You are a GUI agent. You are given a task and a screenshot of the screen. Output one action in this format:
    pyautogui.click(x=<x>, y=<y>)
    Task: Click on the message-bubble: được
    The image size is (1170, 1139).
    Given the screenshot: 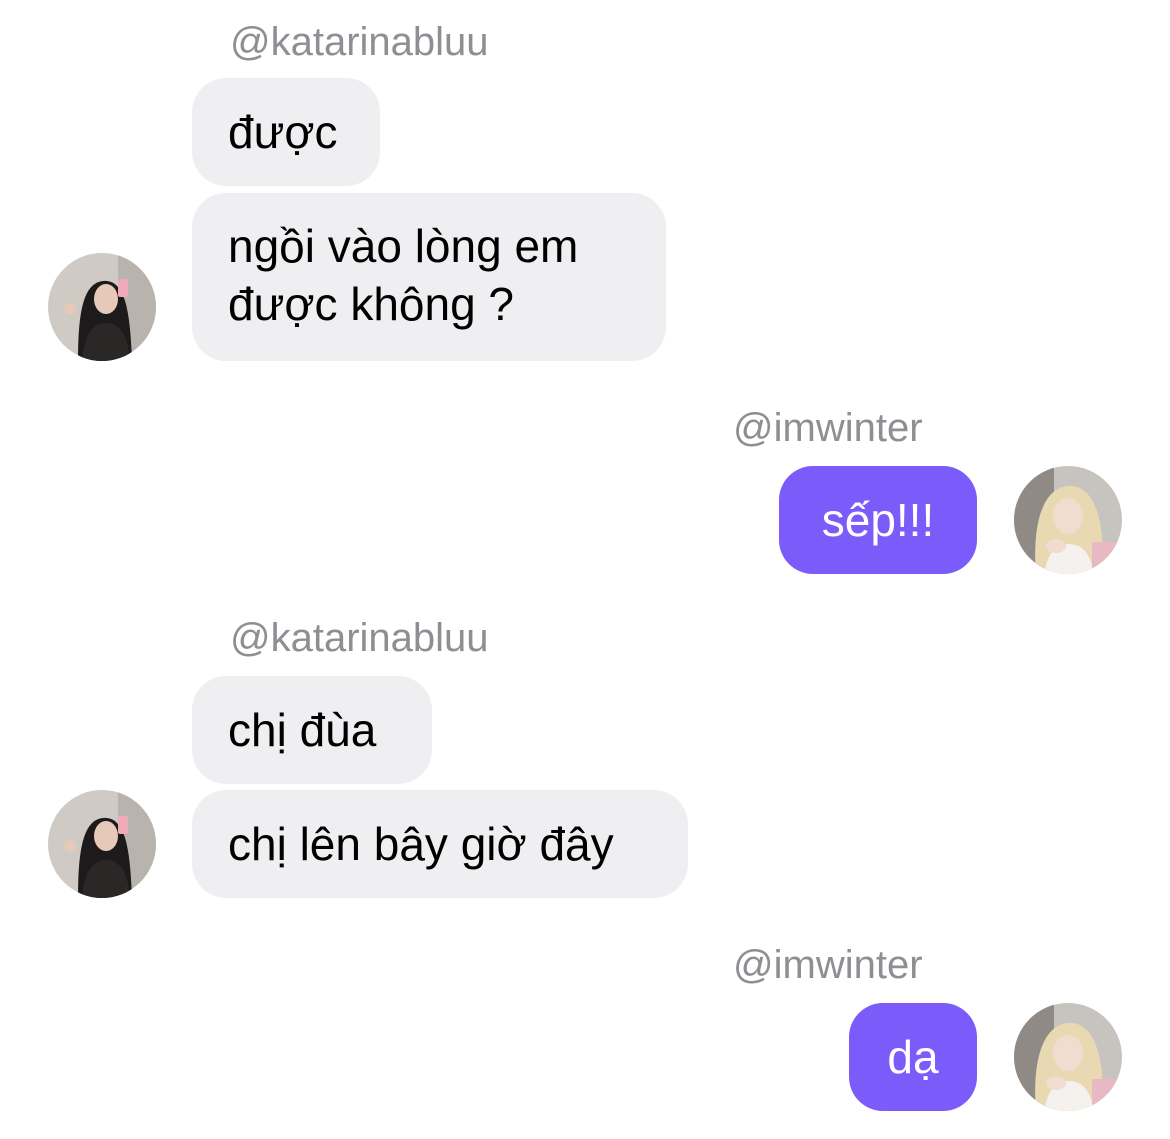 What is the action you would take?
    pyautogui.click(x=286, y=132)
    